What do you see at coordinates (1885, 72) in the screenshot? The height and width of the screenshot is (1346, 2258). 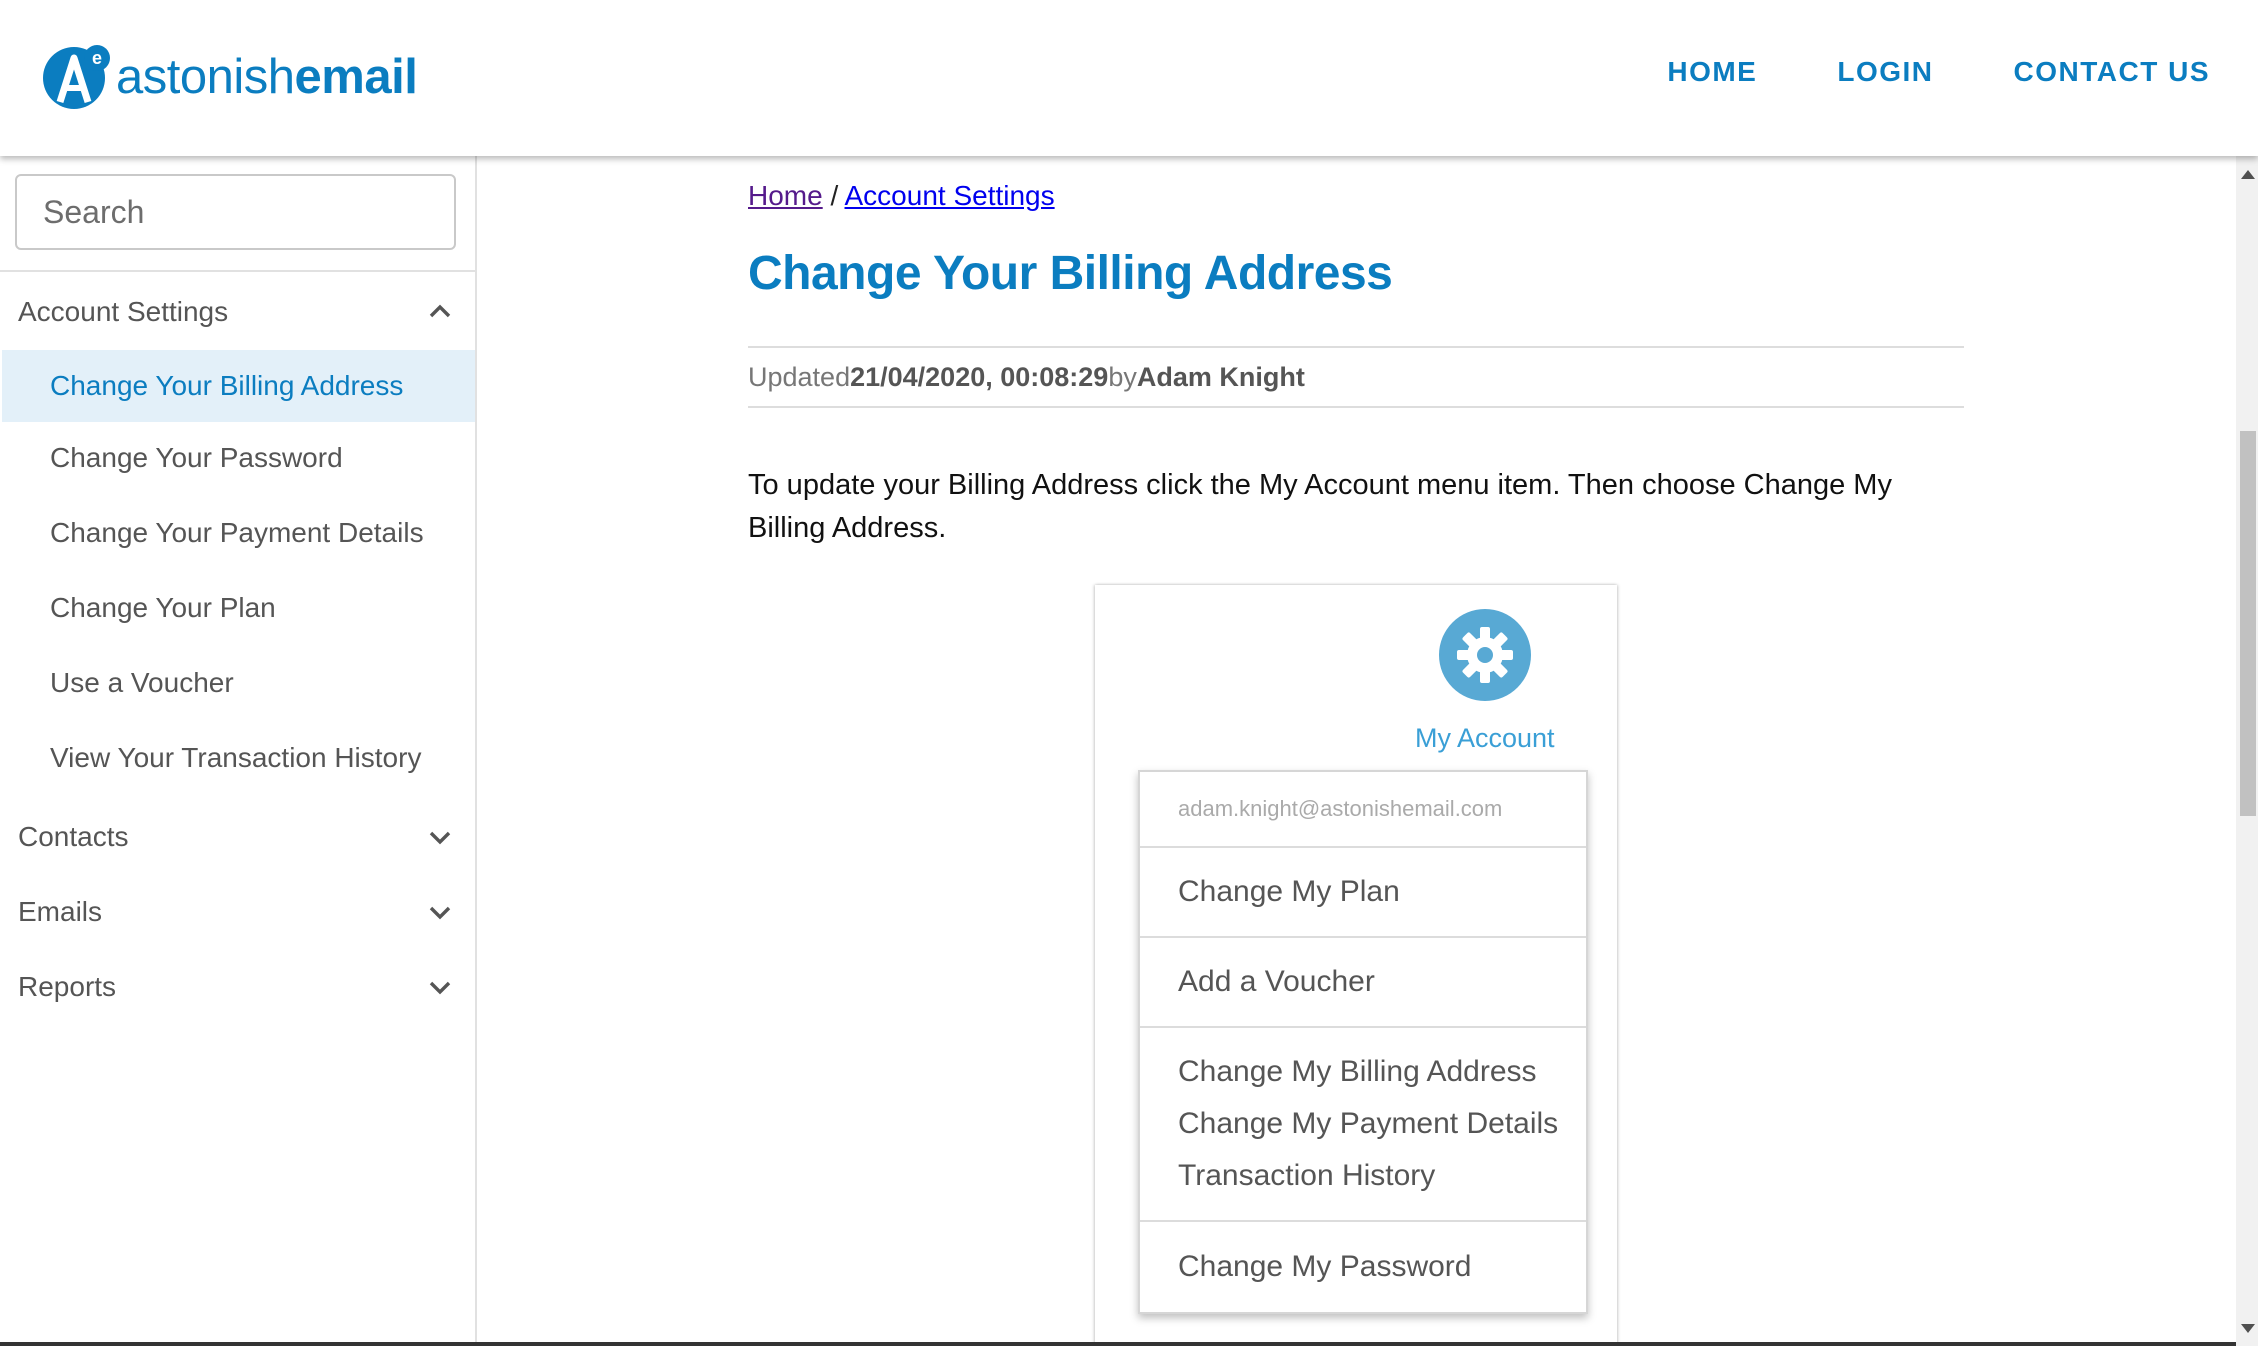 I see `nav-login-link: LOGIN` at bounding box center [1885, 72].